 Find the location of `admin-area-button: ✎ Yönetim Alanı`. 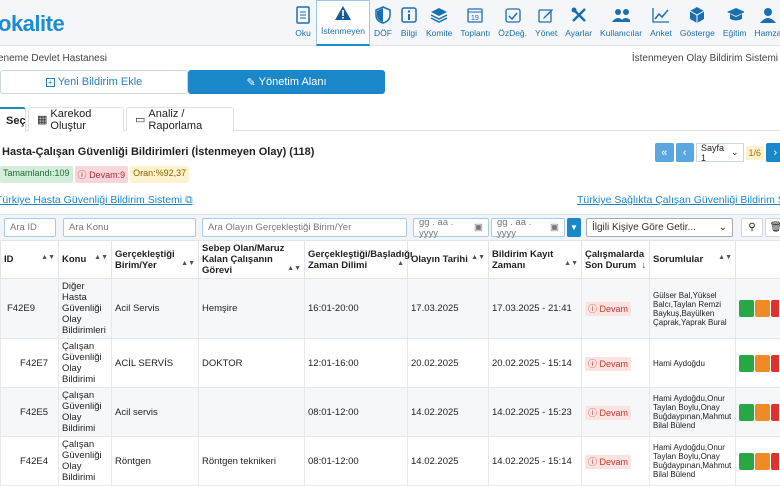

admin-area-button: ✎ Yönetim Alanı is located at coordinates (286, 82).